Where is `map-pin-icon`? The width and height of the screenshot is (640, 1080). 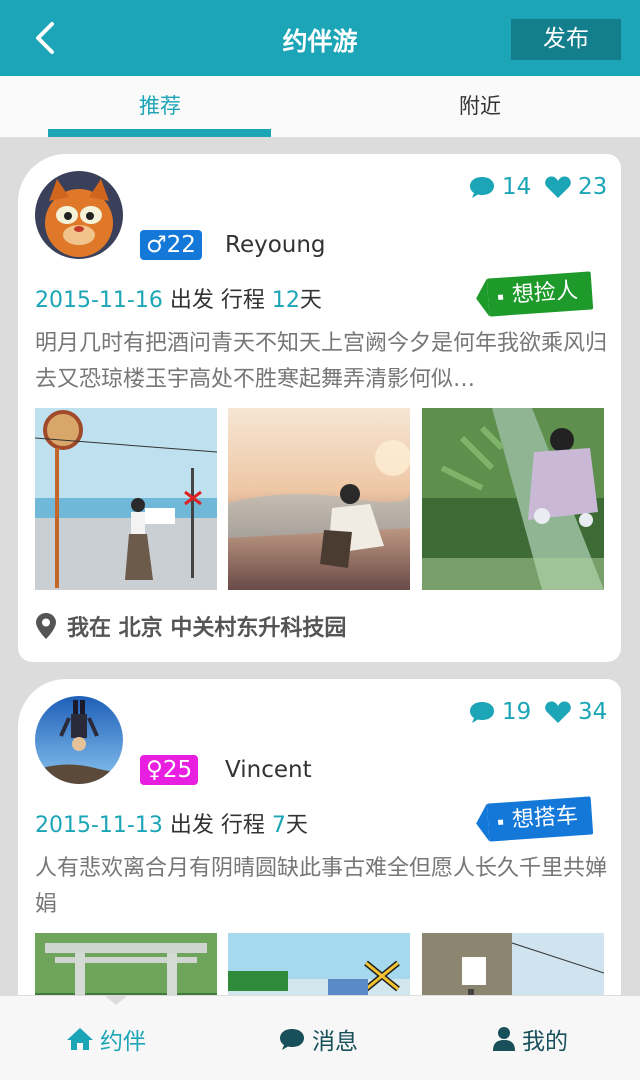
map-pin-icon is located at coordinates (46, 626).